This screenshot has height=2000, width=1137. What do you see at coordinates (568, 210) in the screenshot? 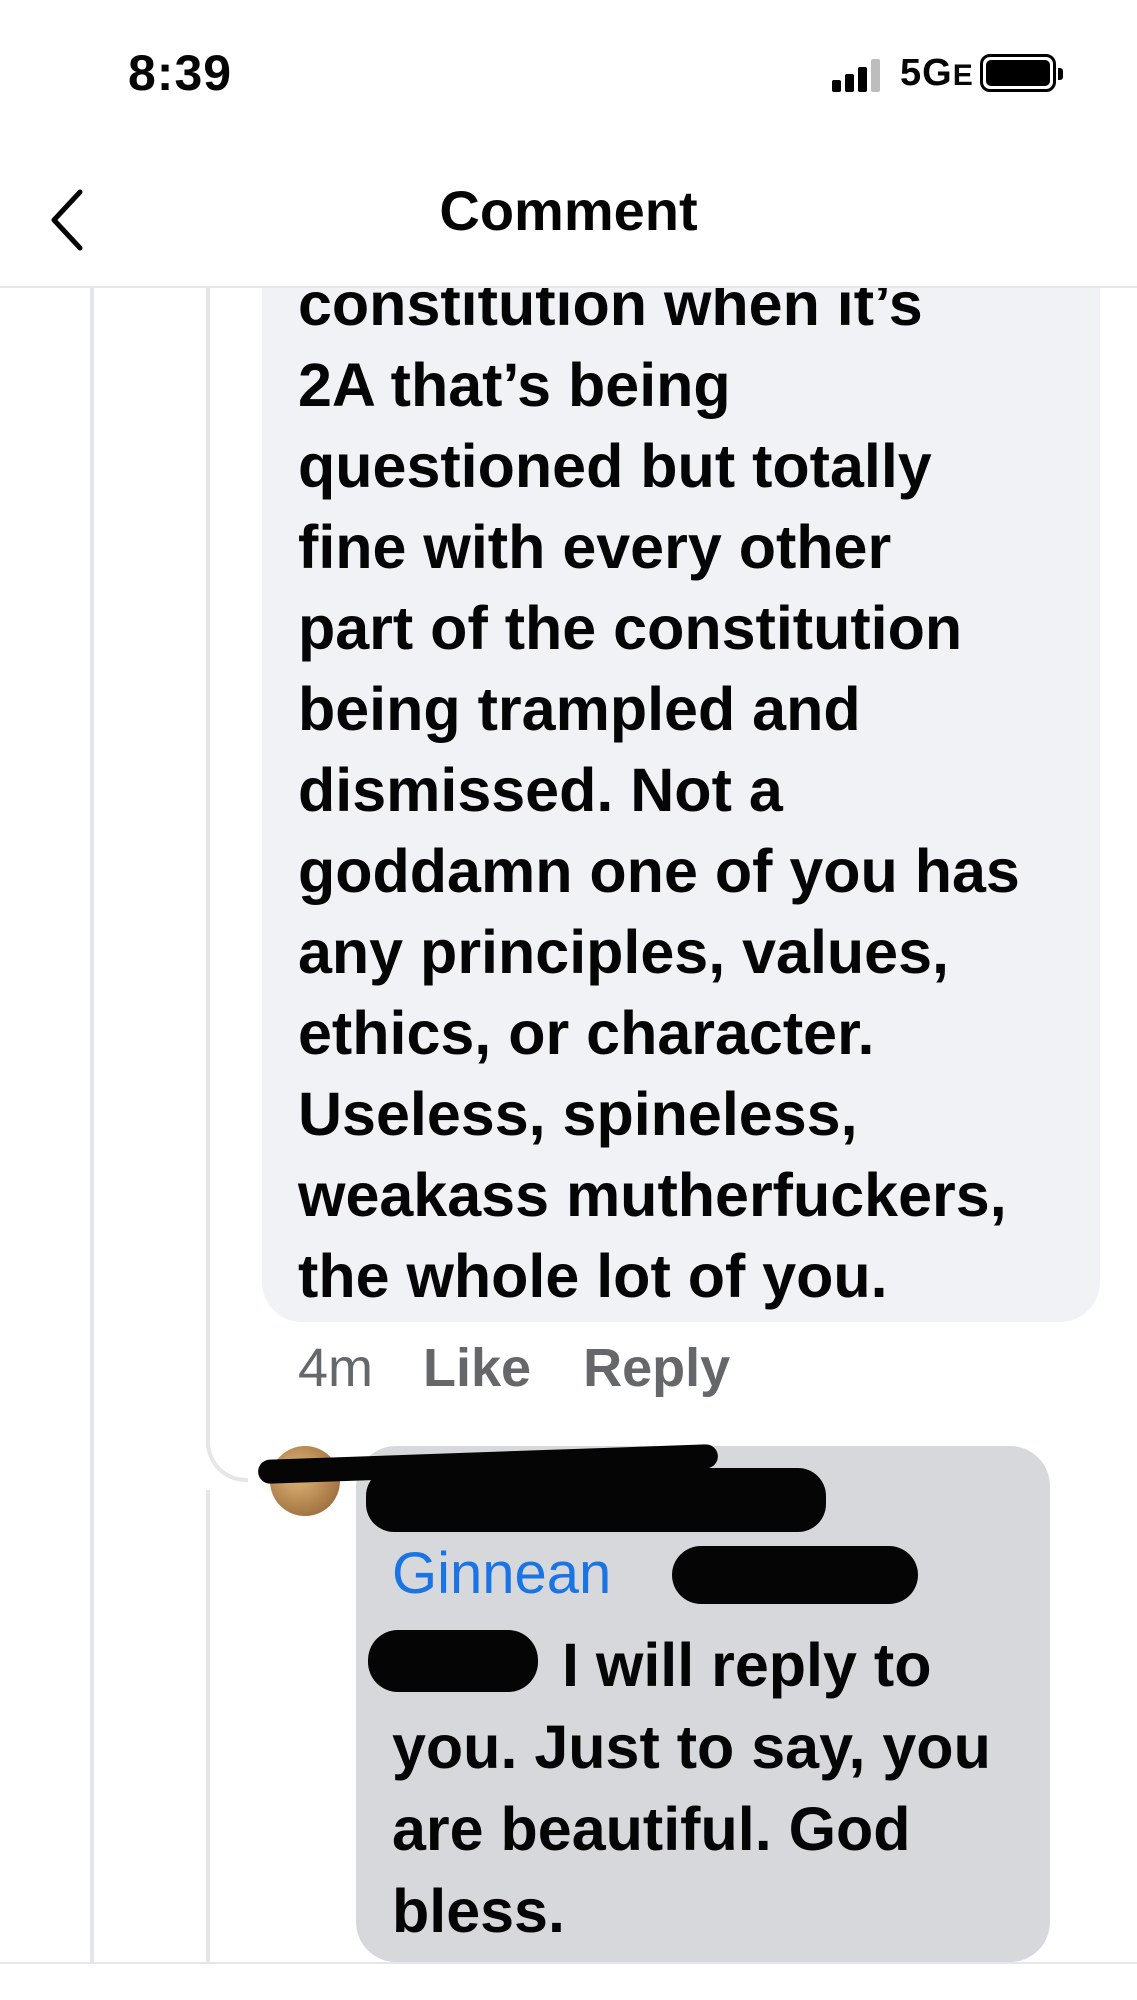
I see `page-title: Comment` at bounding box center [568, 210].